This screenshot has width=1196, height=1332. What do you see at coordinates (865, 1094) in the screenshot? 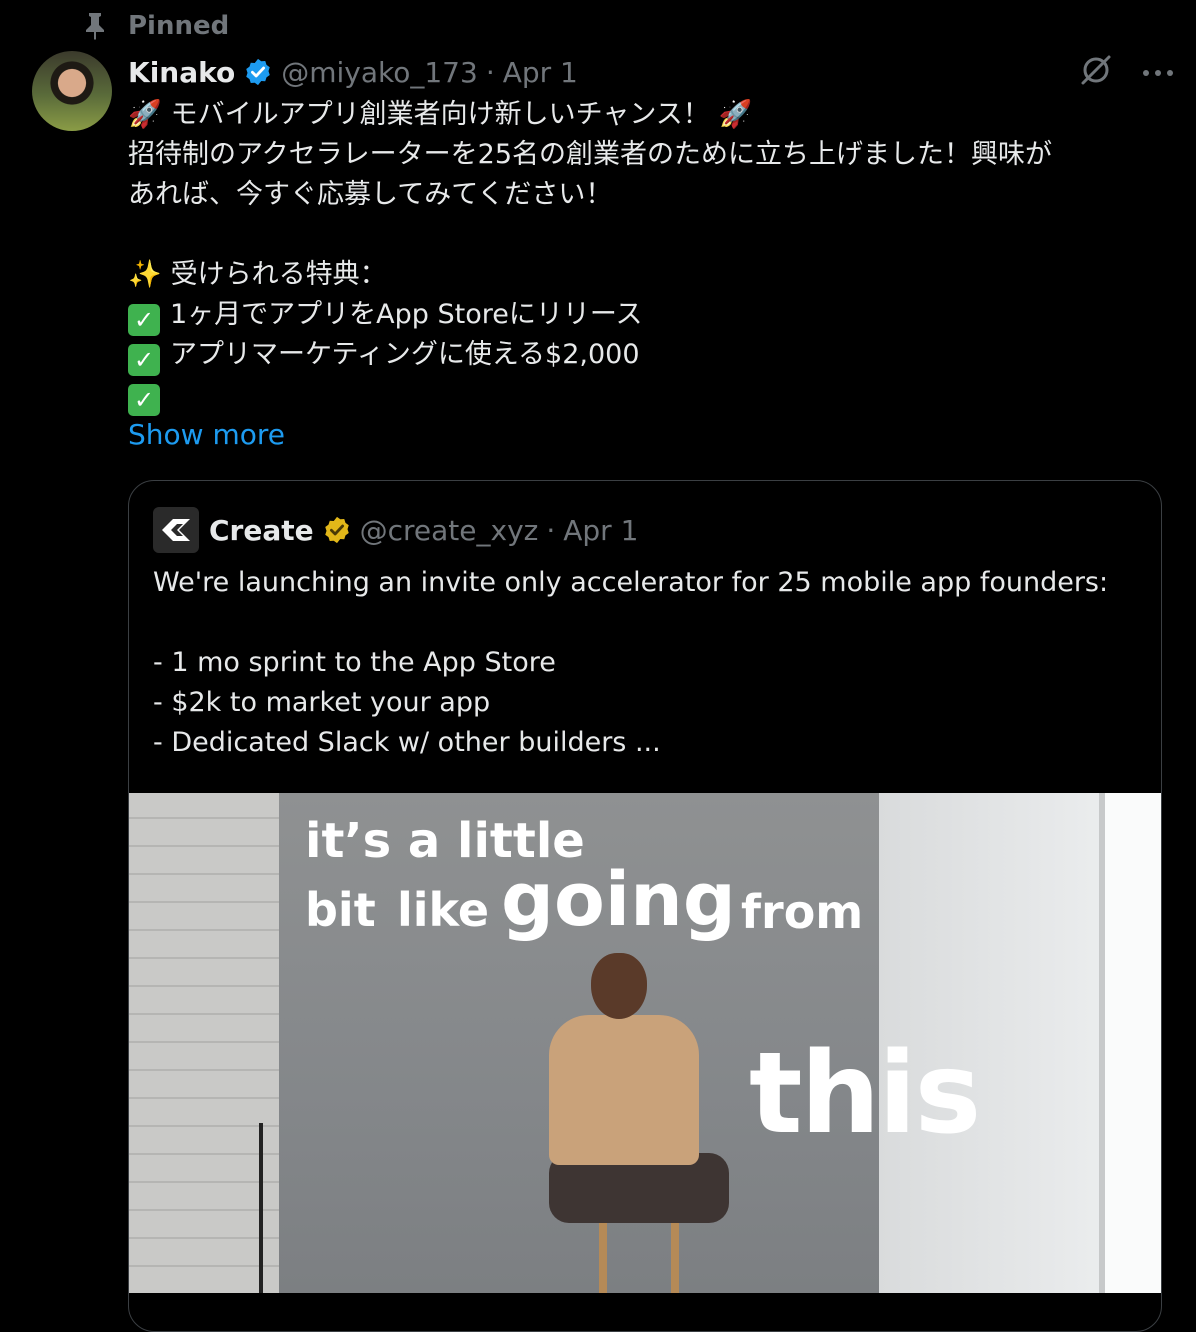
I see `video-caption-this: this` at bounding box center [865, 1094].